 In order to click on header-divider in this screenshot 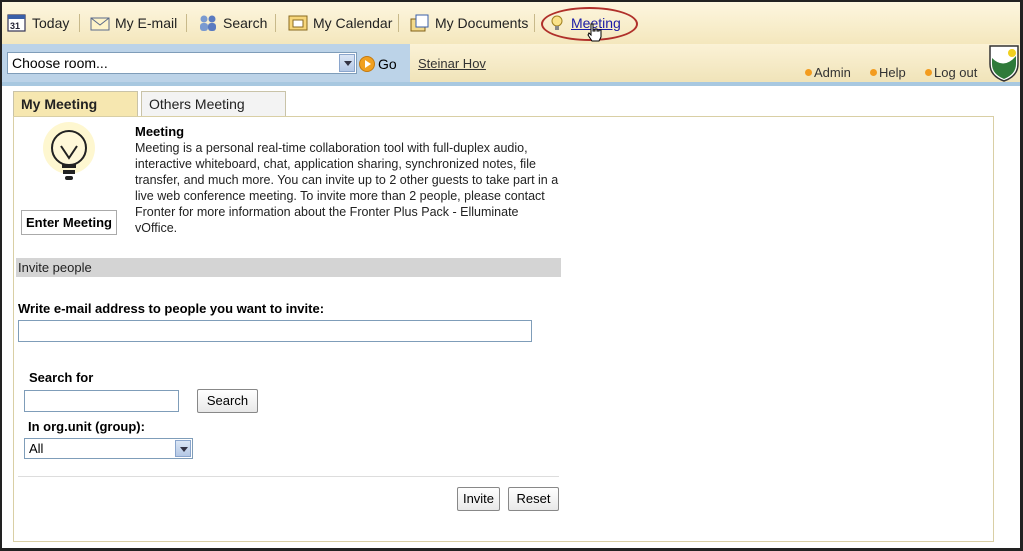, I will do `click(511, 84)`.